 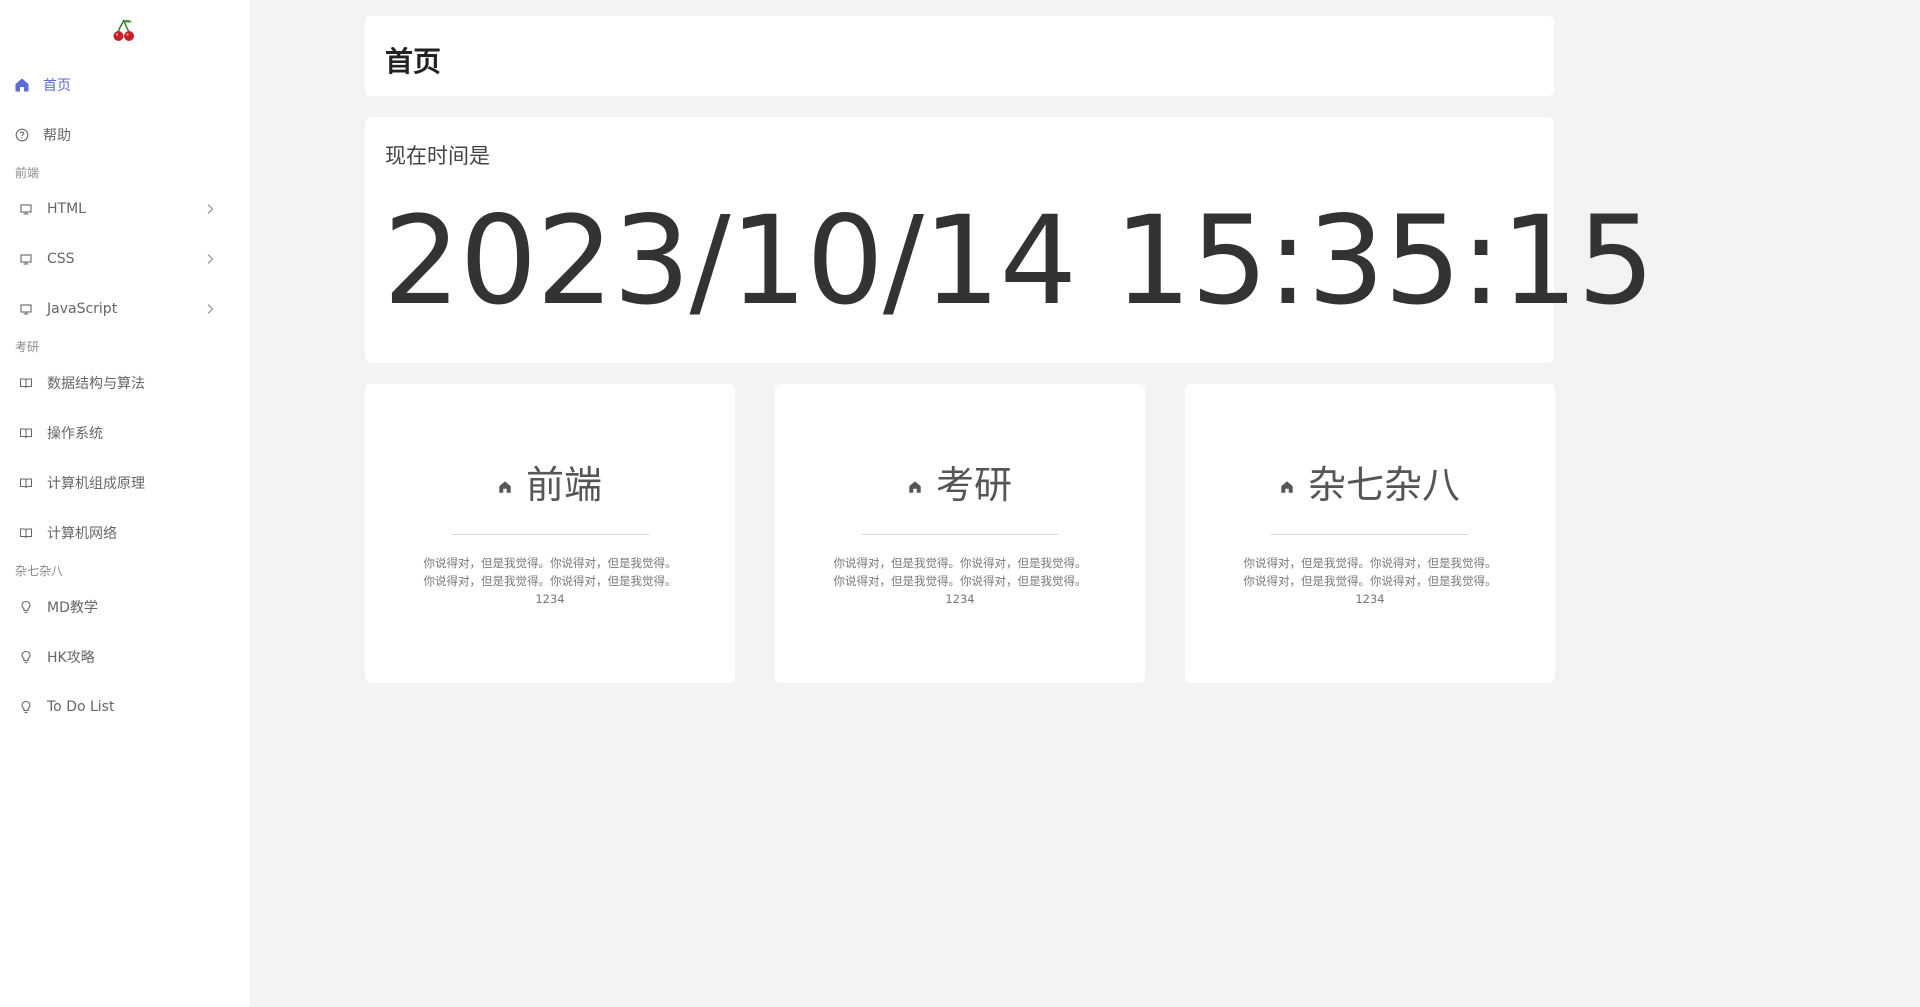 What do you see at coordinates (125, 209) in the screenshot?
I see `sidebar-item-html: HTML` at bounding box center [125, 209].